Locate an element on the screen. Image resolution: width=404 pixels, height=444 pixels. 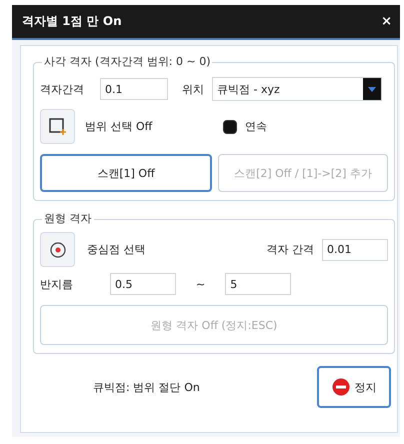
radius-from-field: 0.5 is located at coordinates (143, 284).